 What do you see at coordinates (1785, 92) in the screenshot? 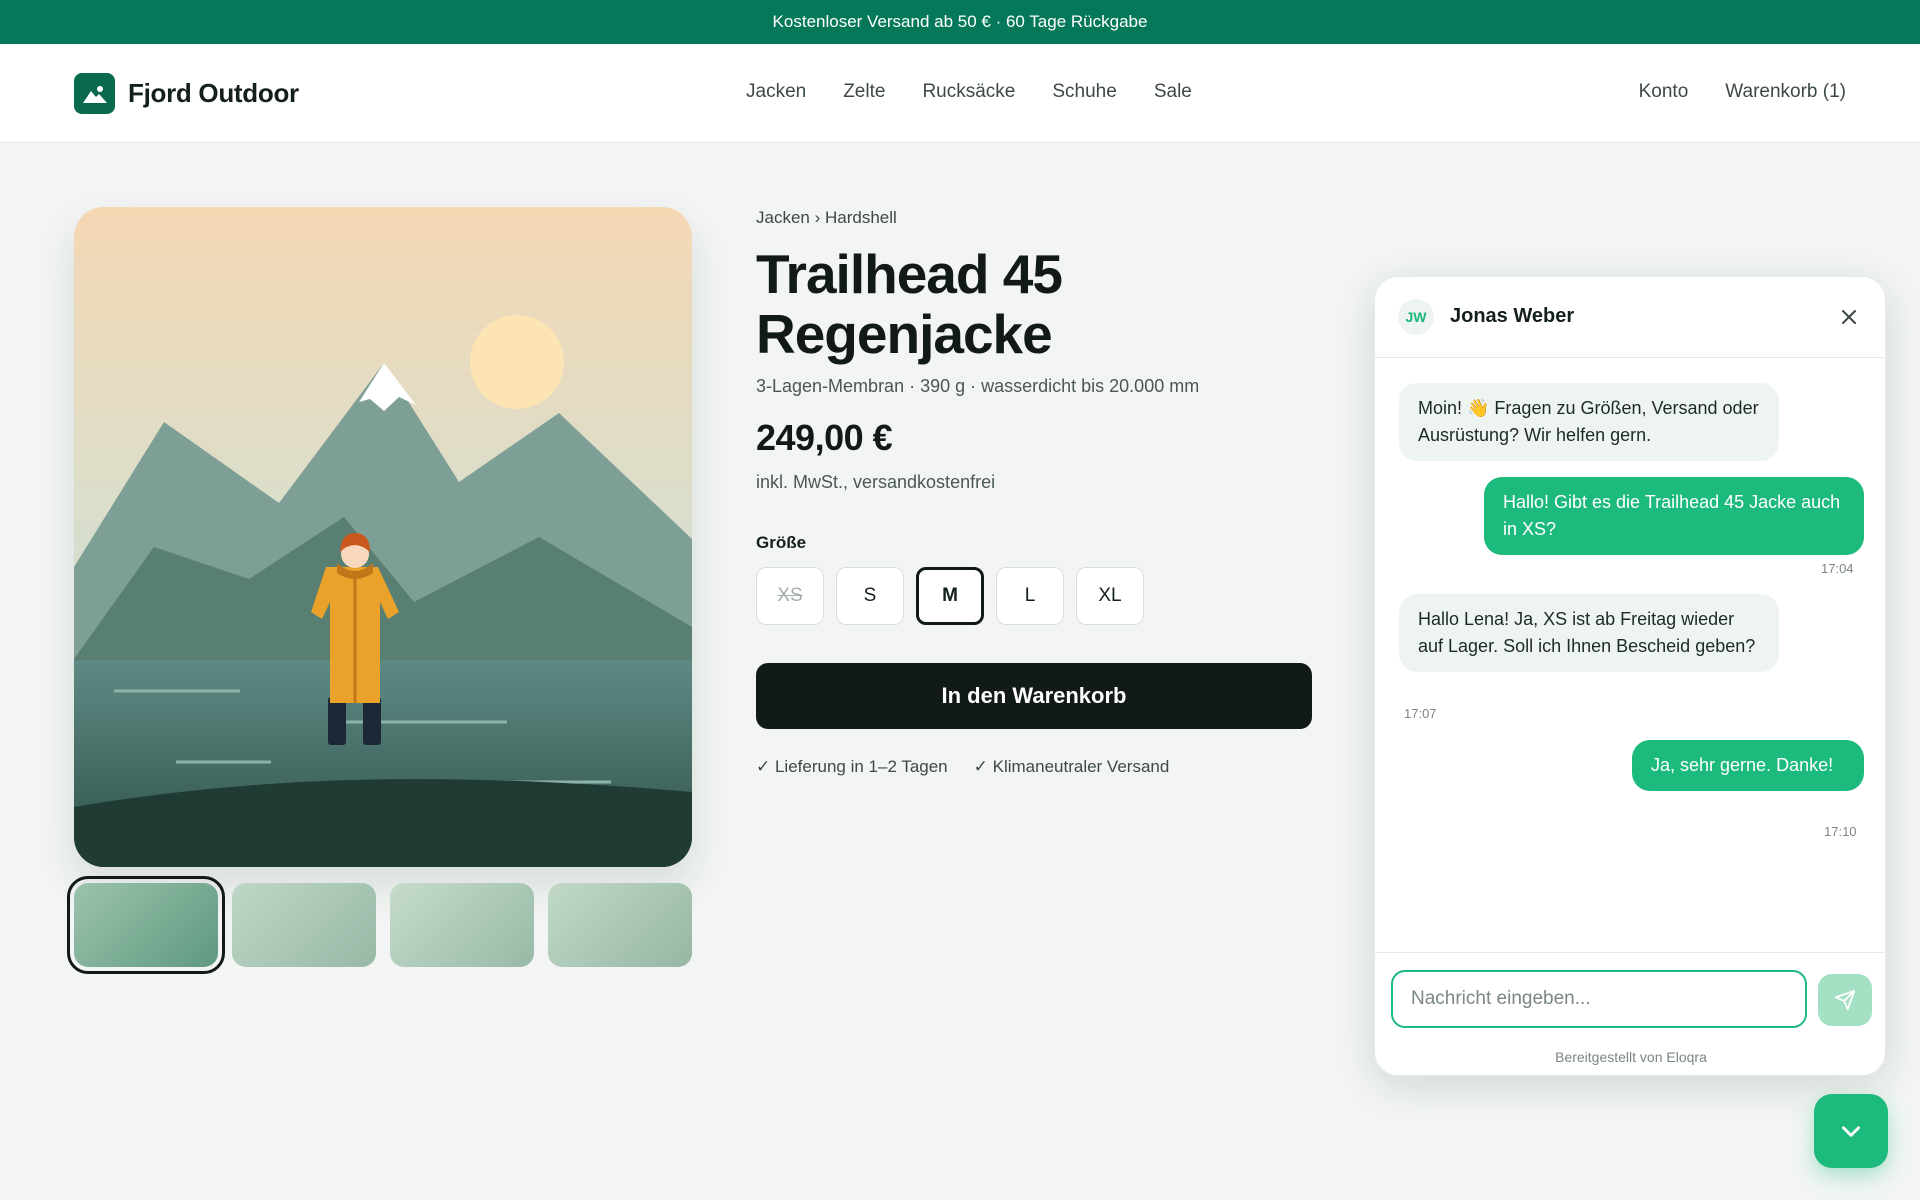
I see `cart-link: Warenkorb (1)` at bounding box center [1785, 92].